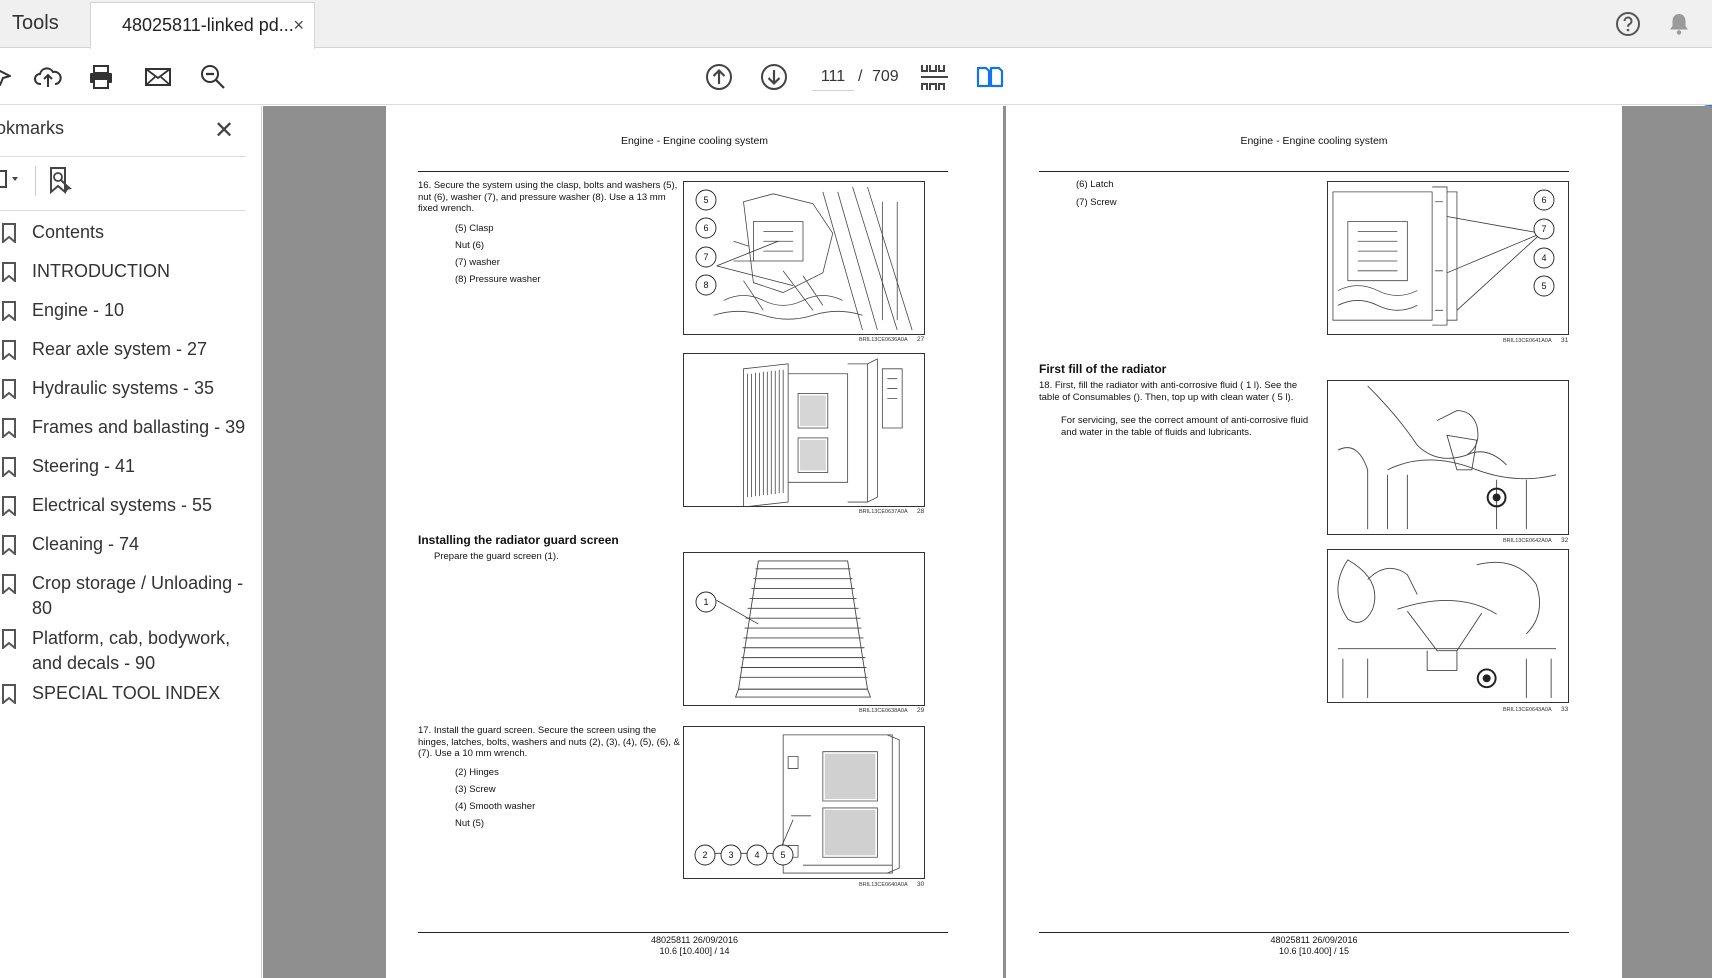 The height and width of the screenshot is (978, 1712). I want to click on figure-29-callouts: 1, so click(706, 602).